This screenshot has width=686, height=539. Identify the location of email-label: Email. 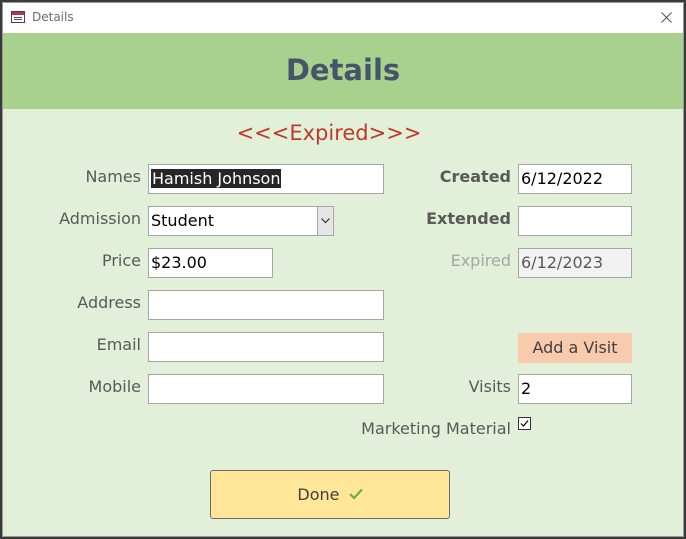
(118, 344).